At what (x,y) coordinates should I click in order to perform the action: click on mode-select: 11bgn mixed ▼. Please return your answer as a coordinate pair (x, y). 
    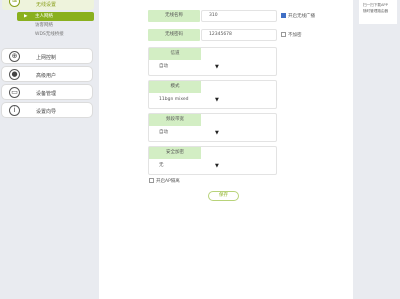
    Looking at the image, I should click on (187, 100).